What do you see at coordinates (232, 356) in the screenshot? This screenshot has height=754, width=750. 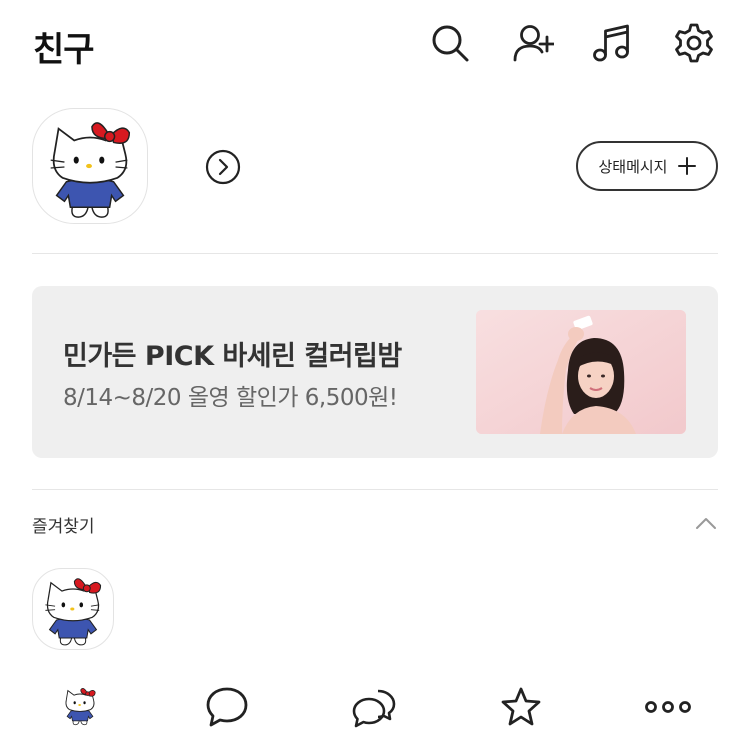 I see `banner-title: 민가든 PICK 바세린 컬러립밤` at bounding box center [232, 356].